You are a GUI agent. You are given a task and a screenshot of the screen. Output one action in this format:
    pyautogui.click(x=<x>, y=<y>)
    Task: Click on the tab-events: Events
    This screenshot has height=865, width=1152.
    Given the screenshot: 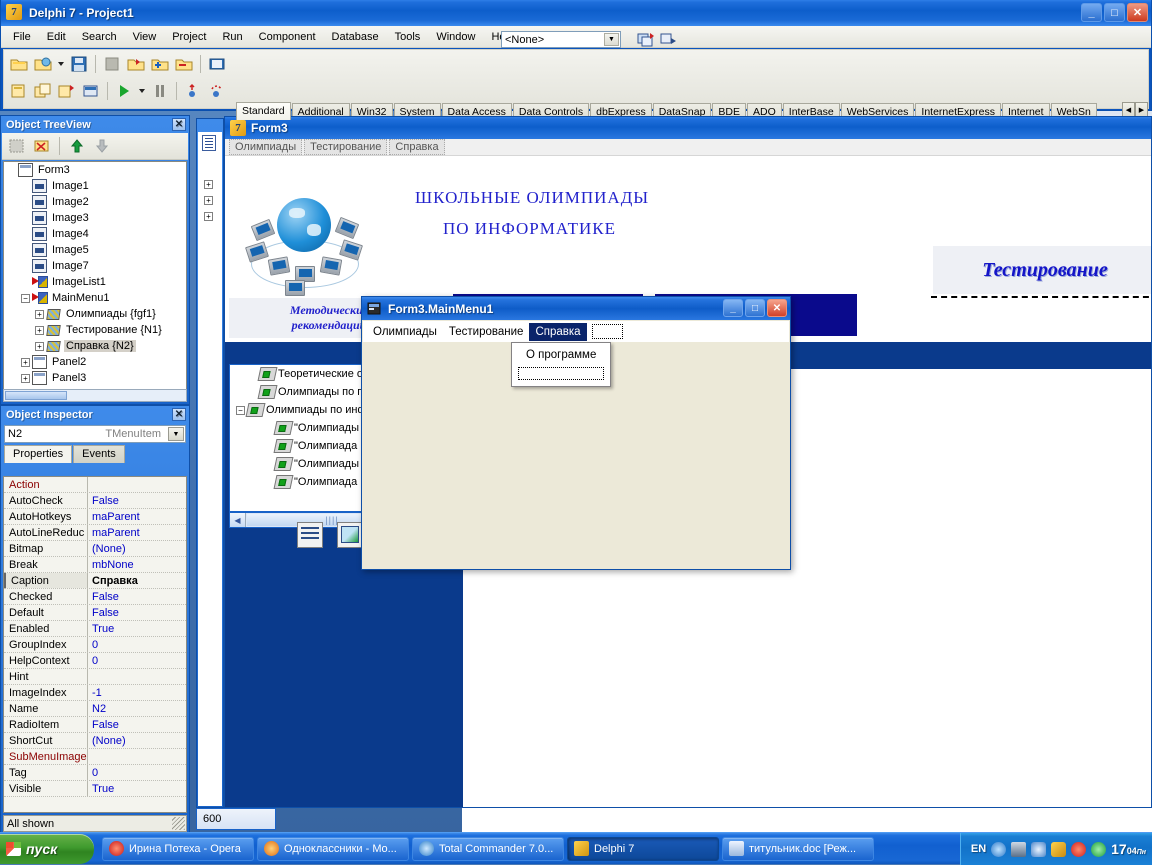 What is the action you would take?
    pyautogui.click(x=99, y=454)
    